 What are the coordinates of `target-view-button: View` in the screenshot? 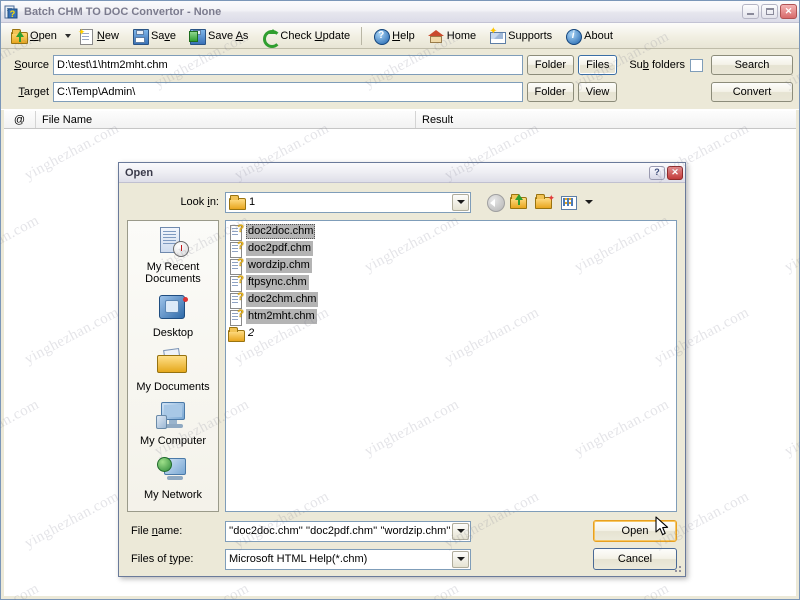 It's located at (597, 92).